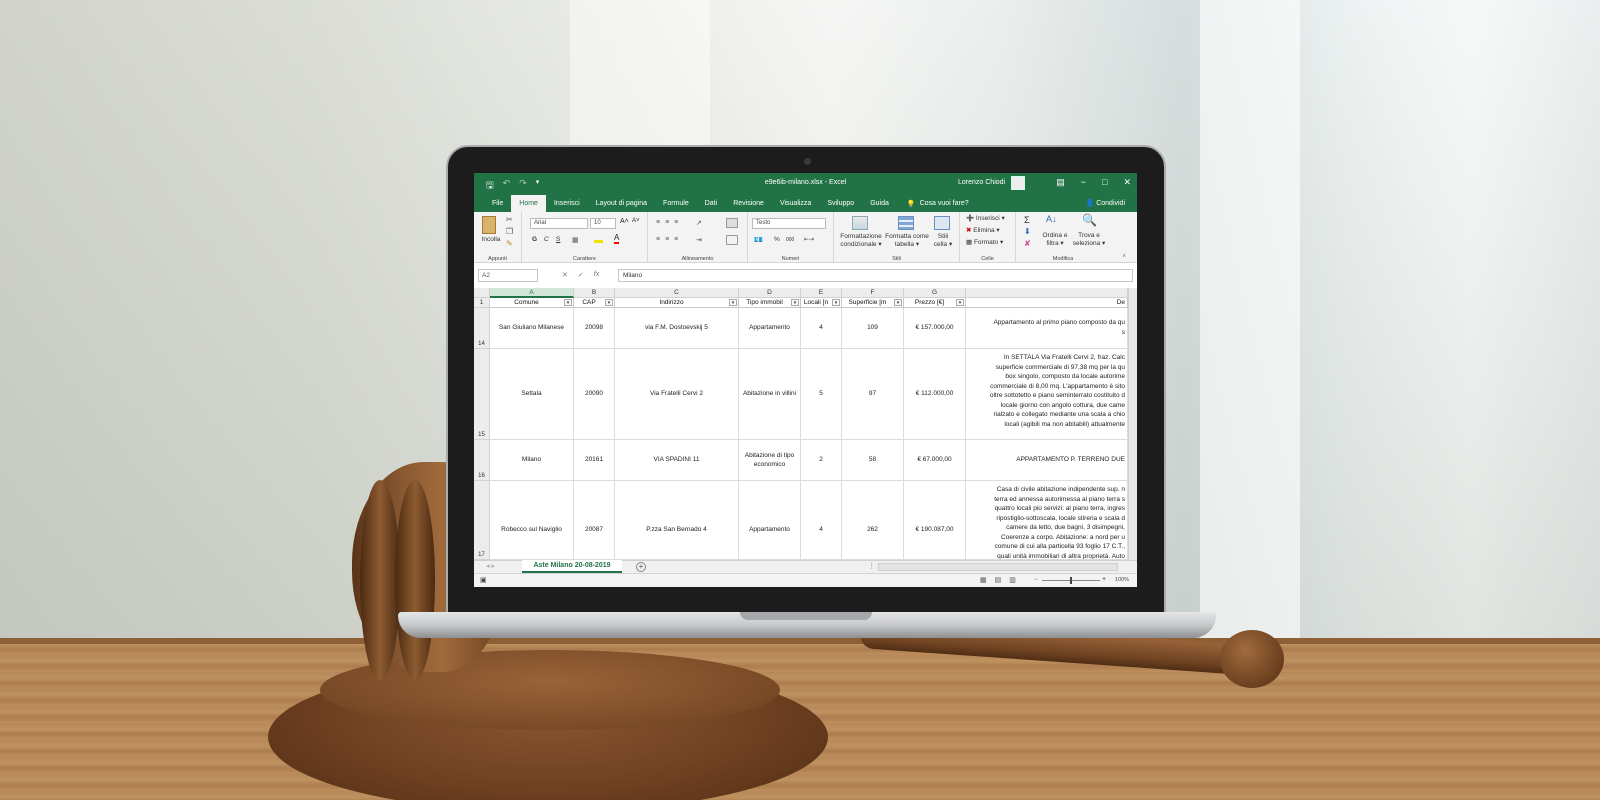  What do you see at coordinates (879, 203) in the screenshot?
I see `tab-help: Guida` at bounding box center [879, 203].